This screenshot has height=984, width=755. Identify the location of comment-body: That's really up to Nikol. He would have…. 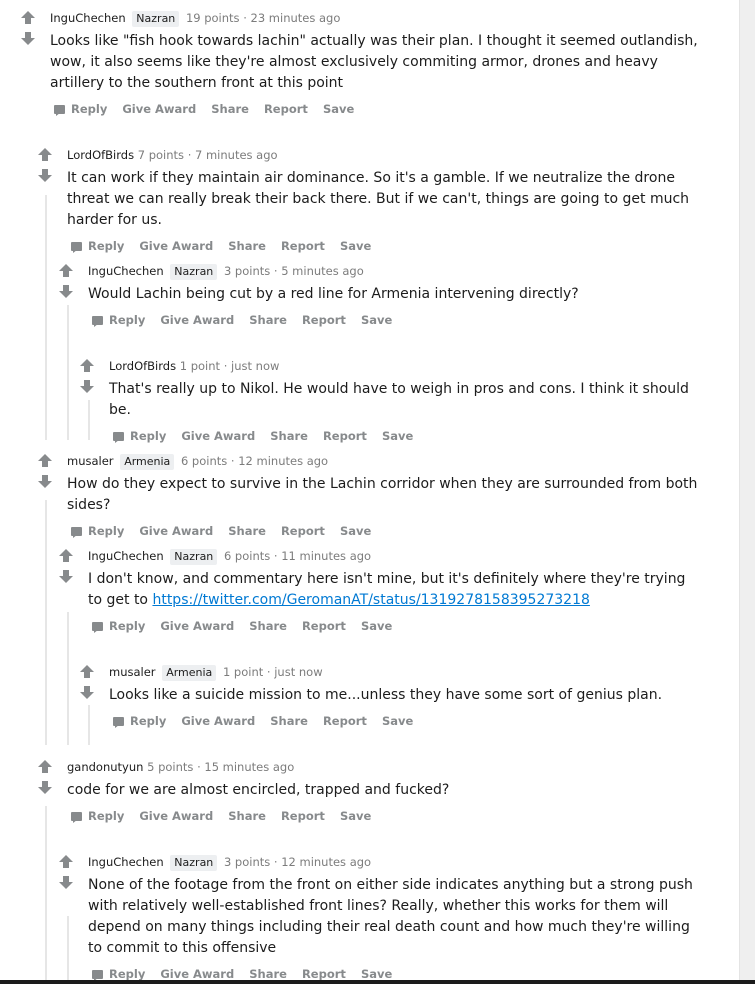
(399, 399).